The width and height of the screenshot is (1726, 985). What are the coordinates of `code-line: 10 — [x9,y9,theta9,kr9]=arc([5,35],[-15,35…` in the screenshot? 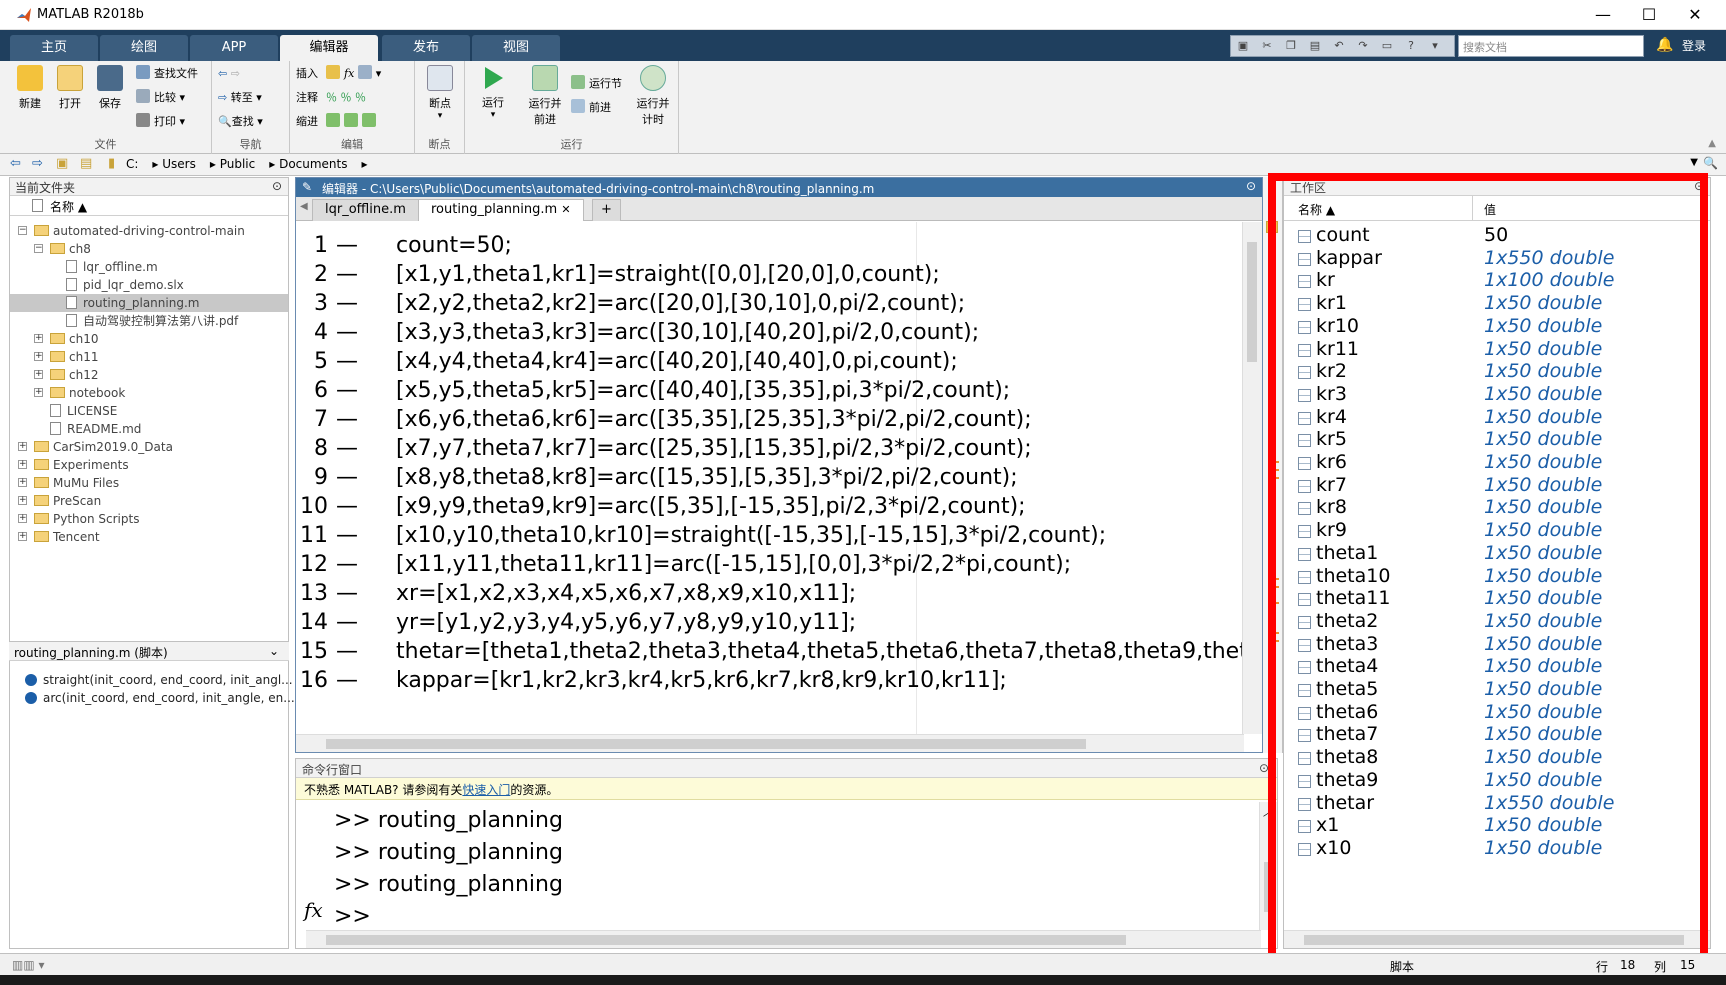 It's located at (770, 506).